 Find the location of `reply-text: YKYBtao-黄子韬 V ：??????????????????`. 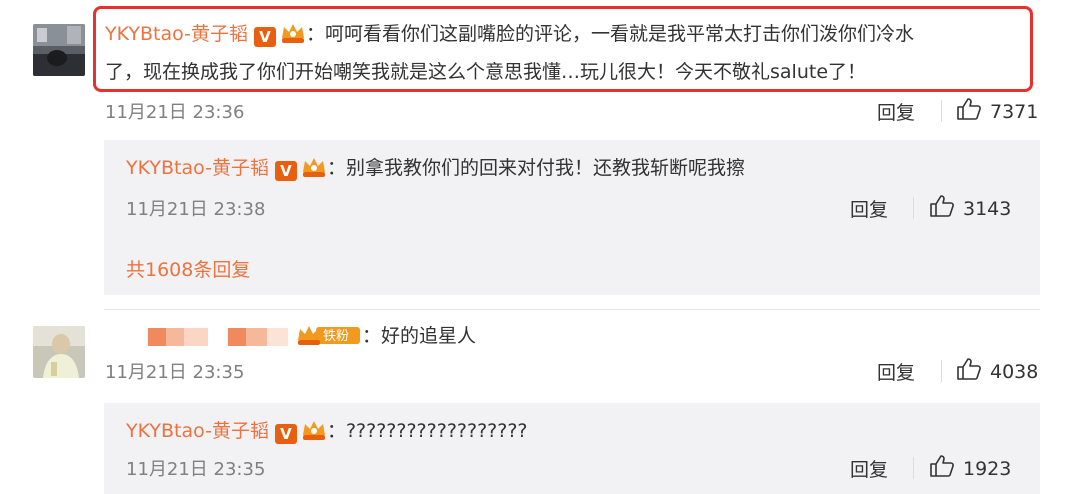

reply-text: YKYBtao-黄子韬 V ：?????????????????? is located at coordinates (327, 433).